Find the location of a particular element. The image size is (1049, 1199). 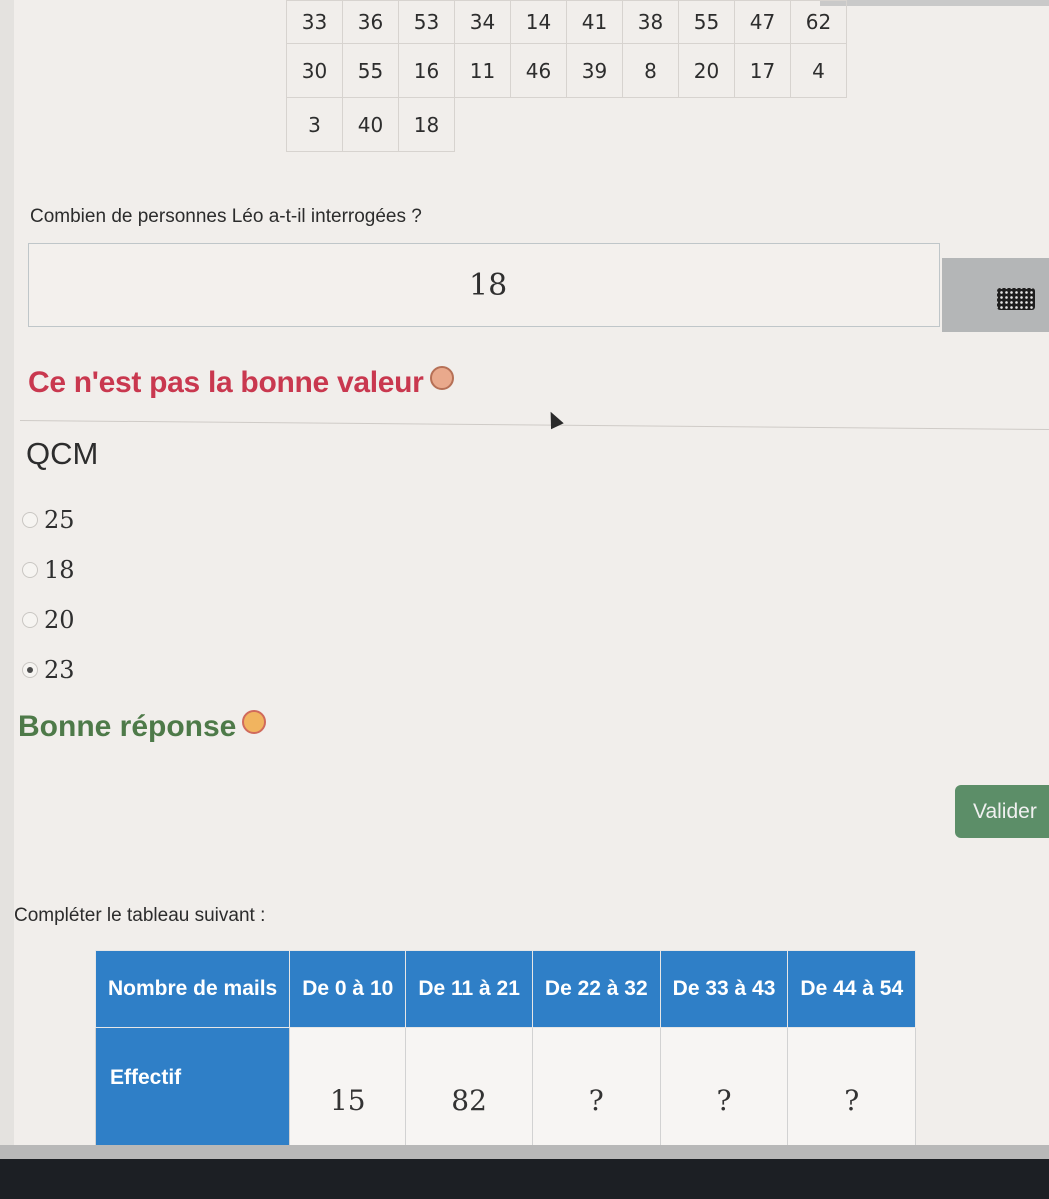

feedback-wrong: Ce n'est pas la bonne valeur is located at coordinates (241, 383).